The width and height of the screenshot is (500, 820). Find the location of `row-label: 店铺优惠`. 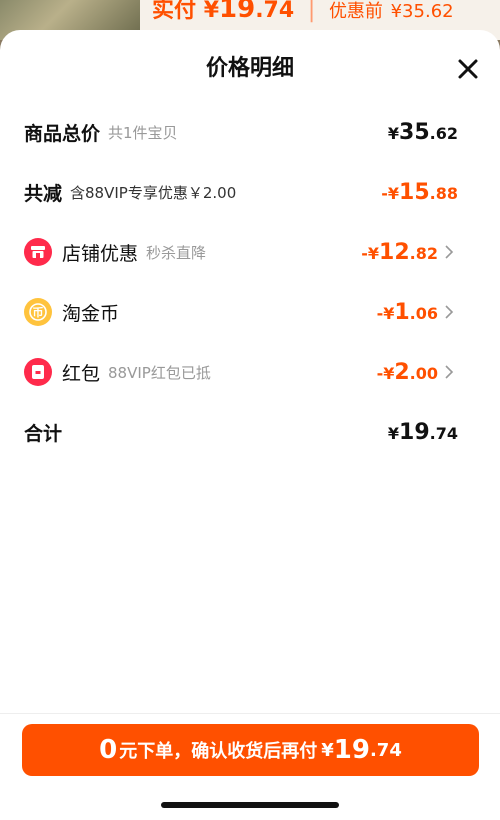

row-label: 店铺优惠 is located at coordinates (100, 253).